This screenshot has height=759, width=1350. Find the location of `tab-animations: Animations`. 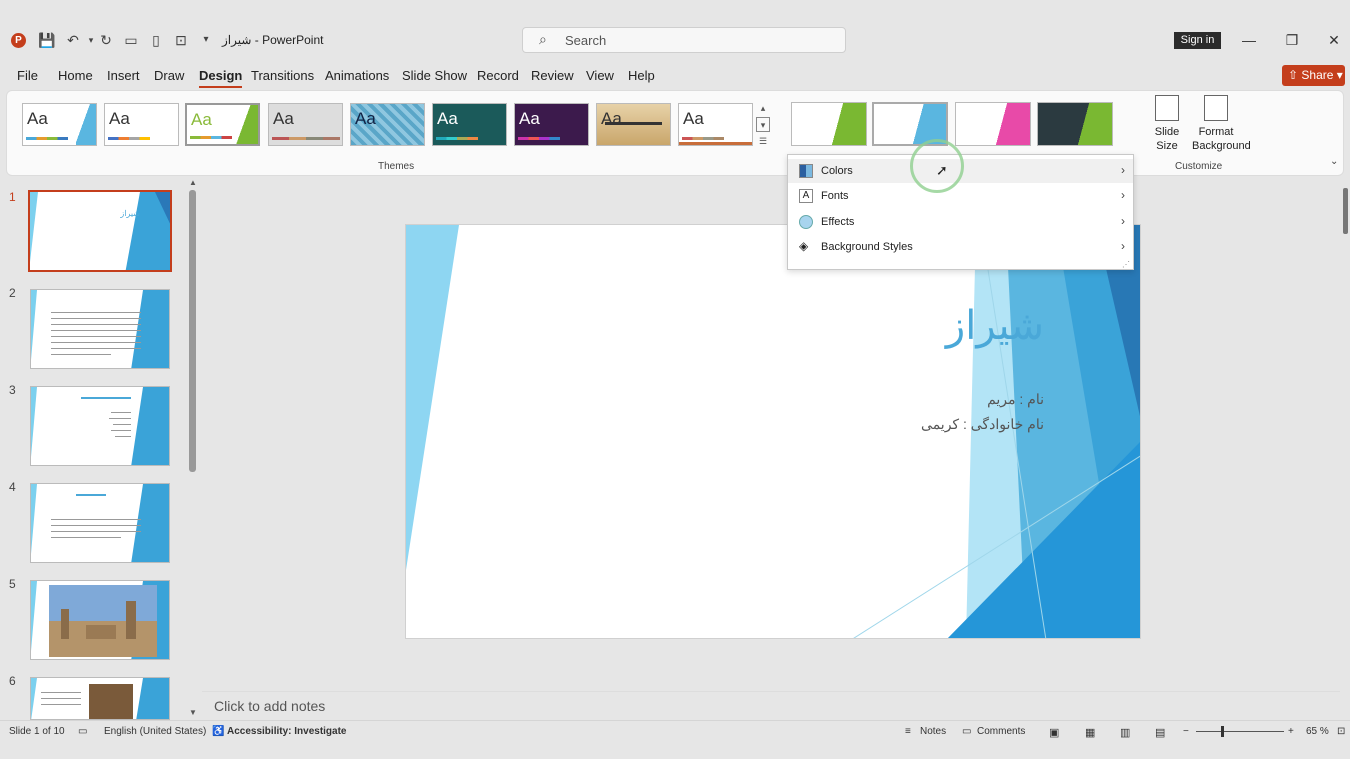

tab-animations: Animations is located at coordinates (357, 75).